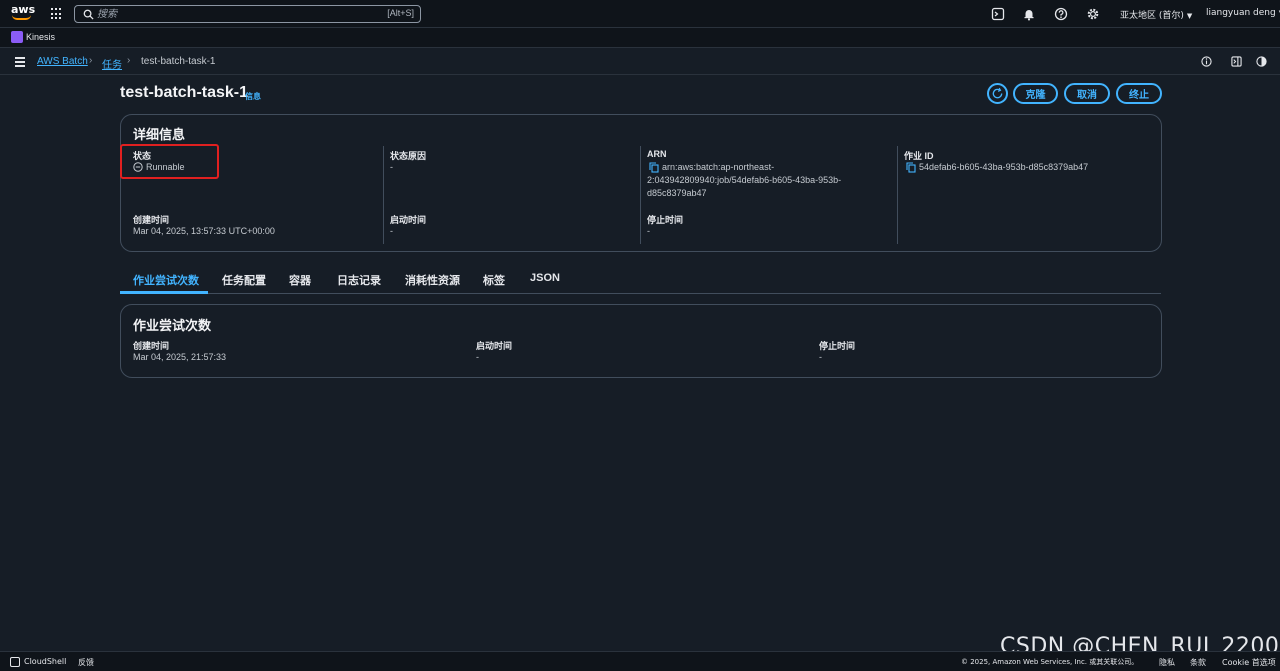 Image resolution: width=1280 pixels, height=671 pixels. What do you see at coordinates (17, 37) in the screenshot?
I see `kinesis-icon` at bounding box center [17, 37].